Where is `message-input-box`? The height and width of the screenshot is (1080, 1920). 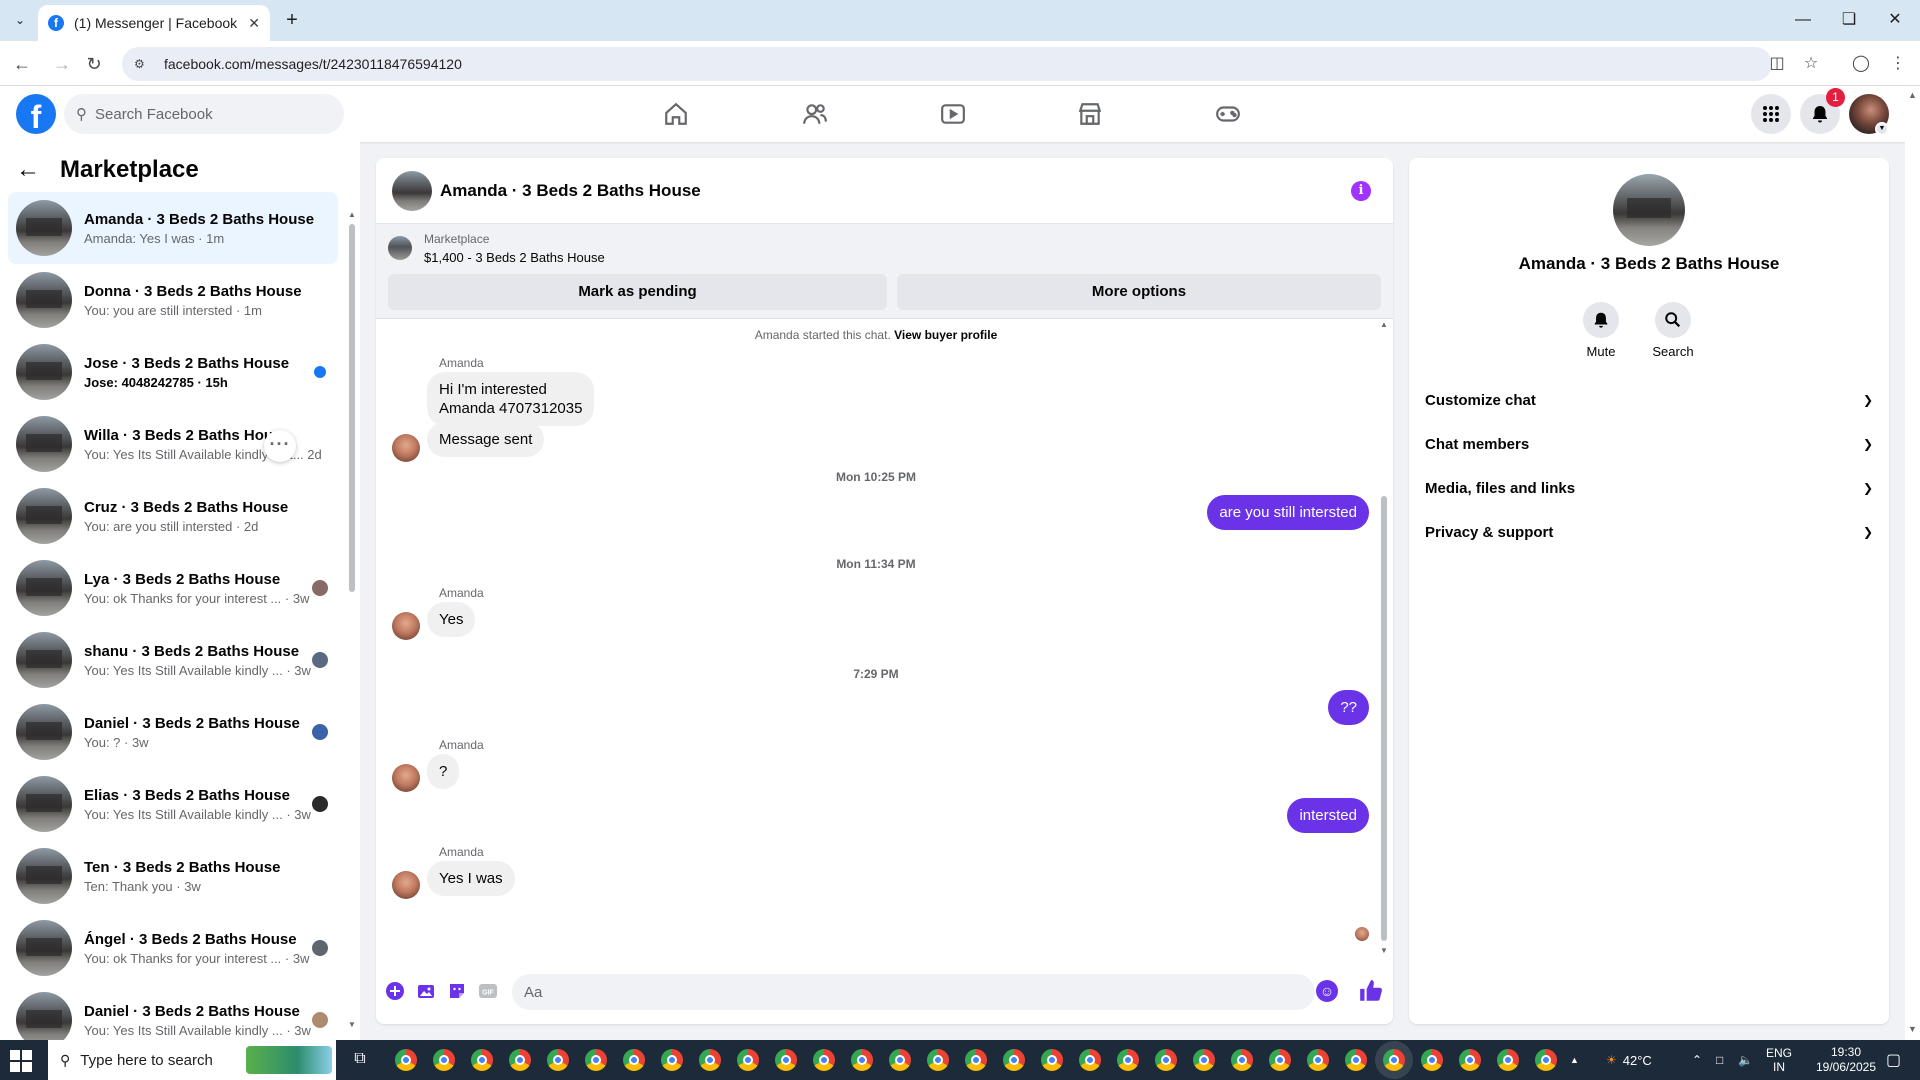 message-input-box is located at coordinates (913, 992).